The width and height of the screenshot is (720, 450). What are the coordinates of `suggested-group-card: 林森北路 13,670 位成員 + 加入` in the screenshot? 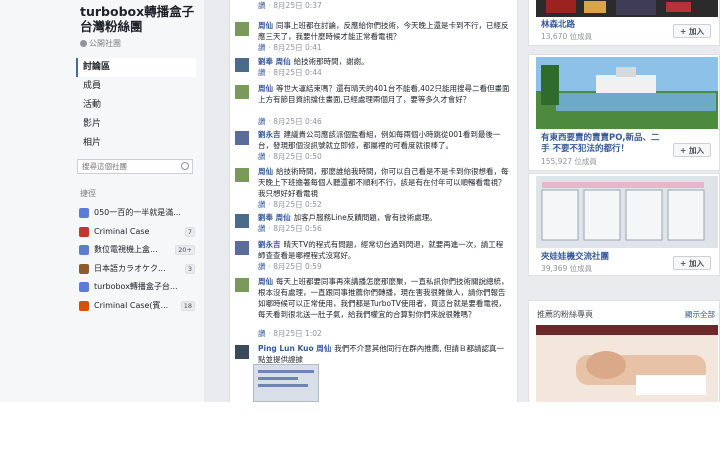 It's located at (624, 23).